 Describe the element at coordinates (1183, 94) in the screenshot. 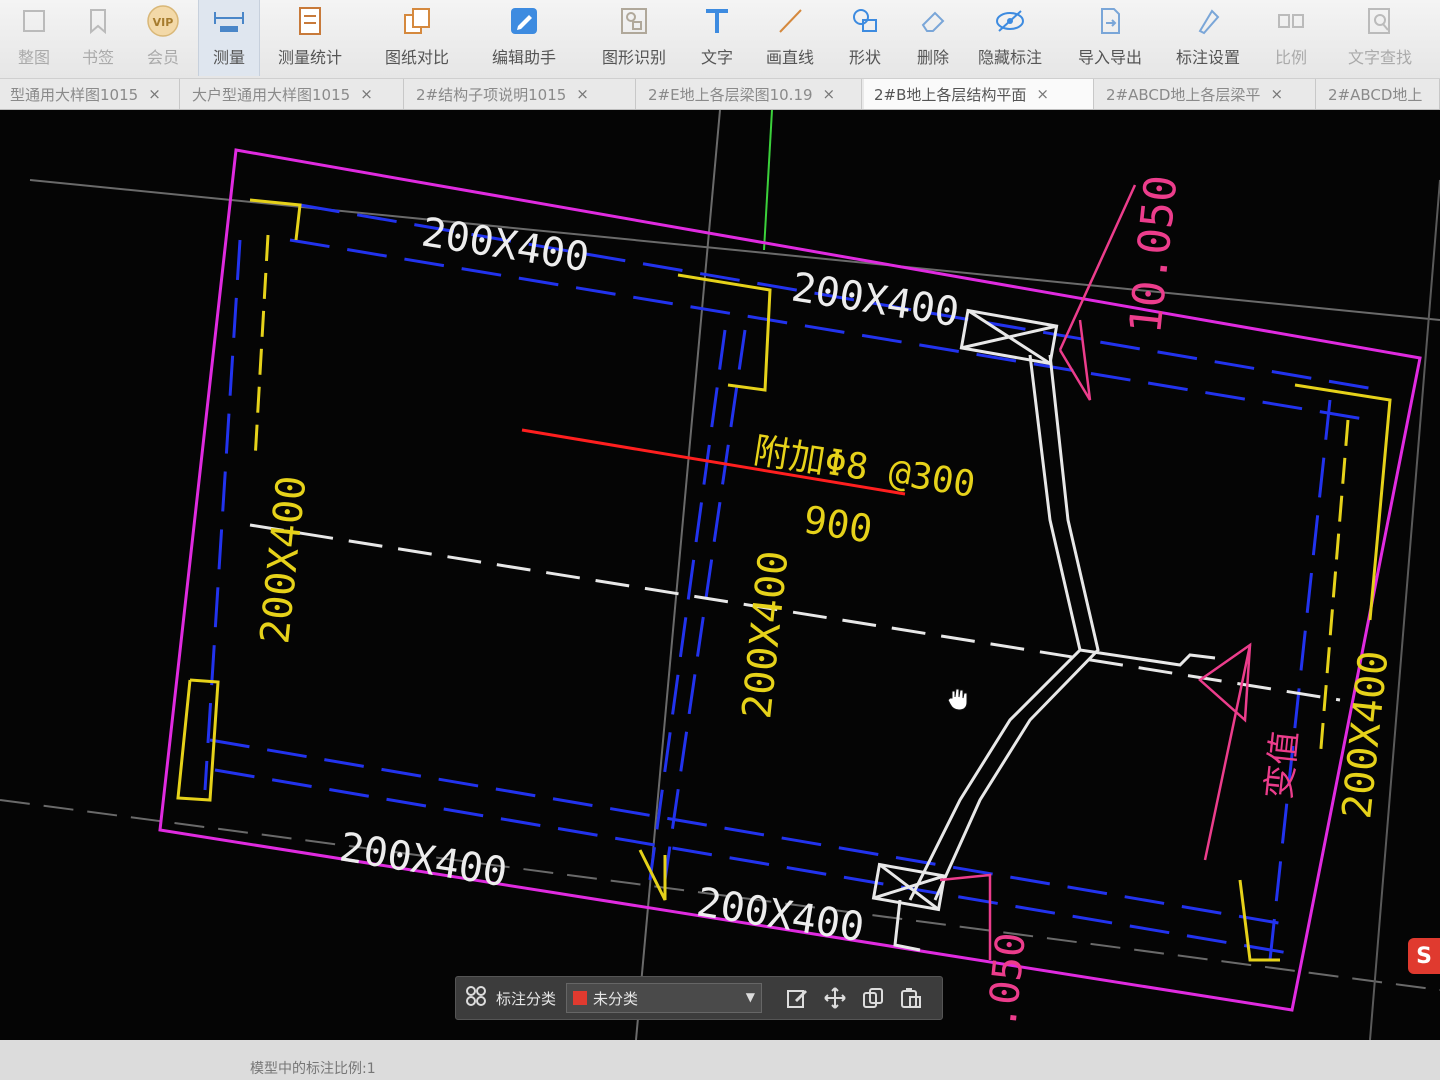

I see `tab-label: 2#ABCD地上各层梁平` at that location.